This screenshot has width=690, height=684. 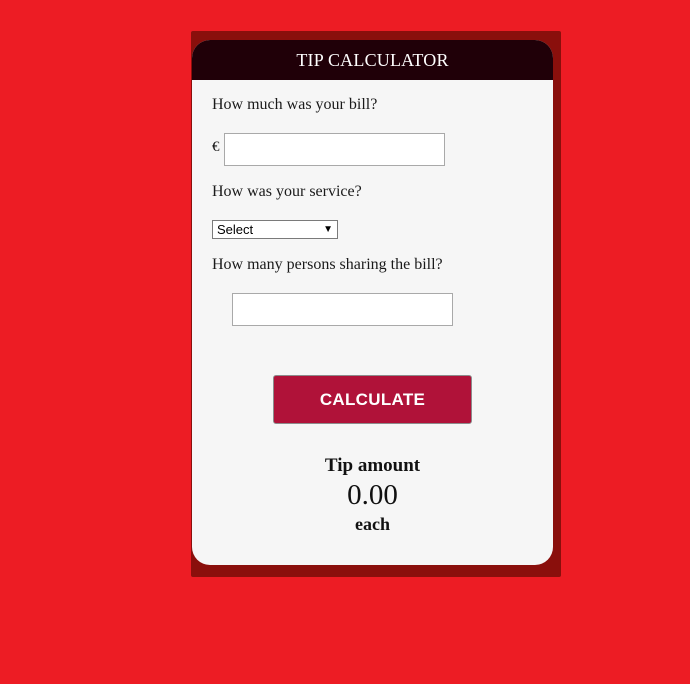 What do you see at coordinates (372, 495) in the screenshot?
I see `tip-amount-value: 0.00` at bounding box center [372, 495].